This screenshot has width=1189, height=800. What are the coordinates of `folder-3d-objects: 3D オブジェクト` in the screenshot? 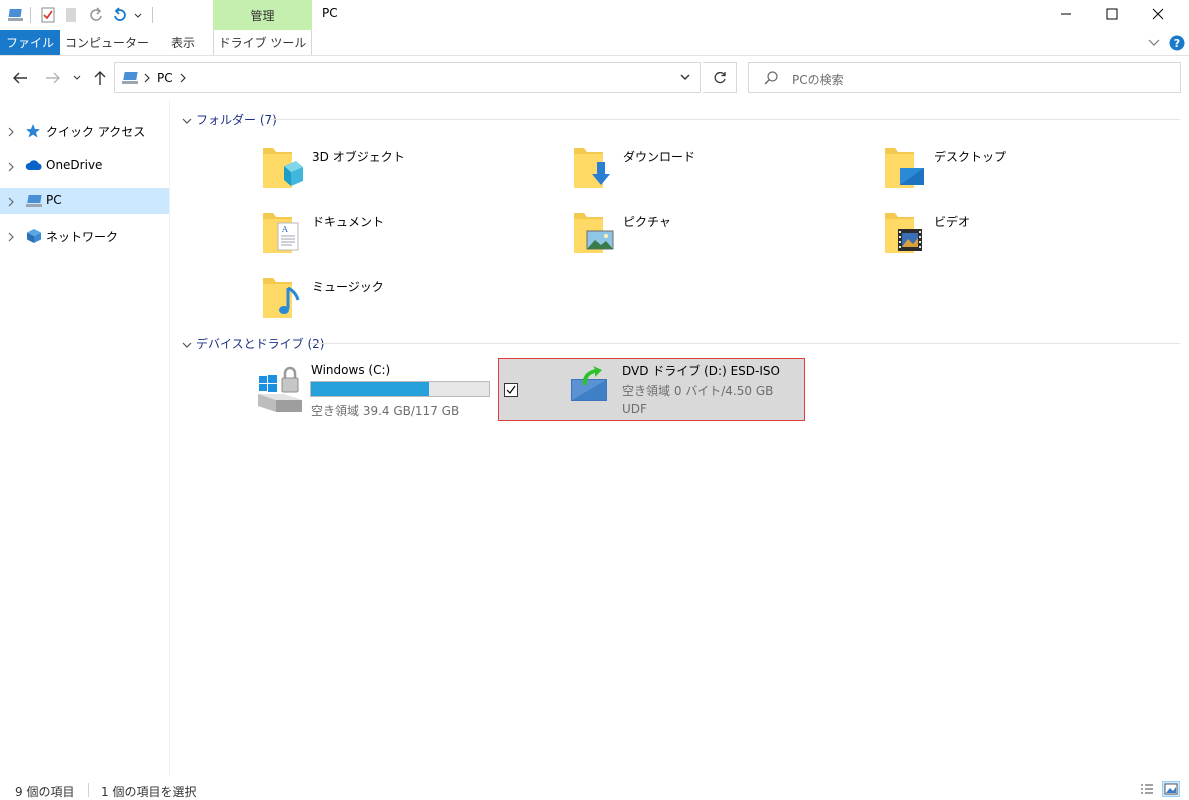 It's located at (402, 173).